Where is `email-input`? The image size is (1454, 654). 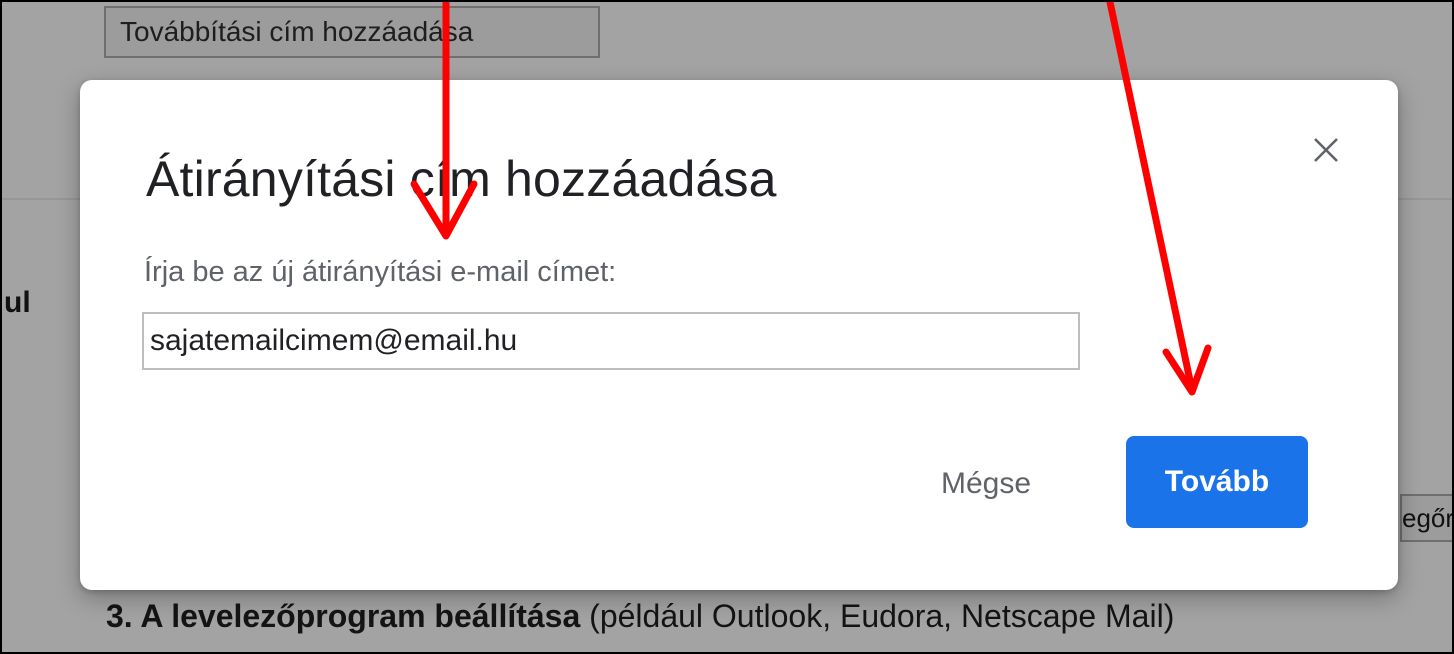
email-input is located at coordinates (611, 341).